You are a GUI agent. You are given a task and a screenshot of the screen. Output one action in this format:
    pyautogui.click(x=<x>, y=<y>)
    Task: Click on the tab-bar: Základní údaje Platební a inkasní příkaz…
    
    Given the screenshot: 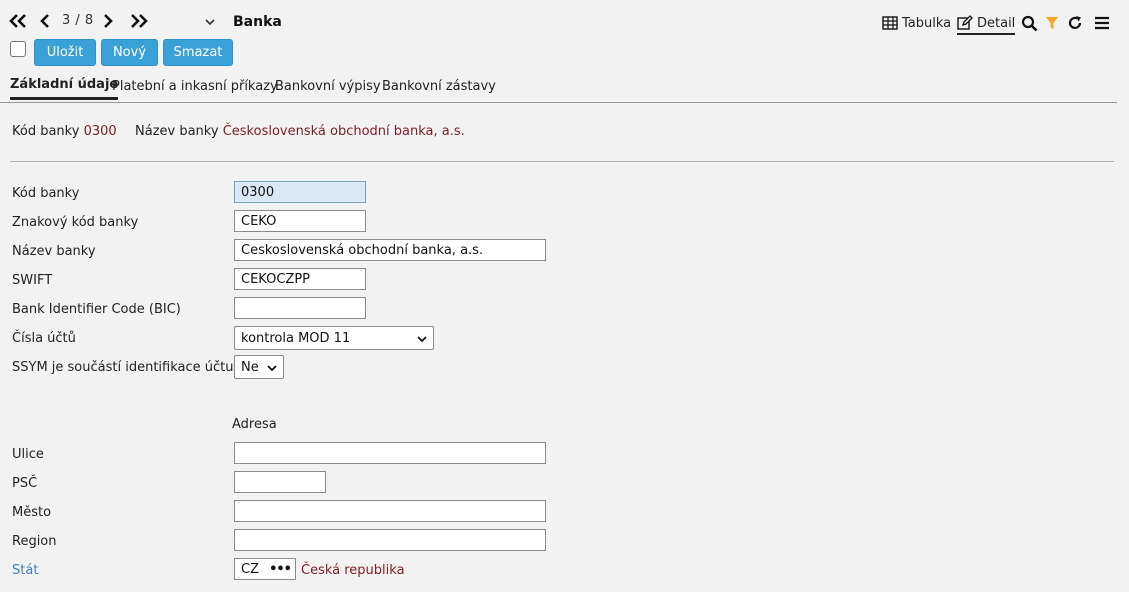 What is the action you would take?
    pyautogui.click(x=558, y=87)
    